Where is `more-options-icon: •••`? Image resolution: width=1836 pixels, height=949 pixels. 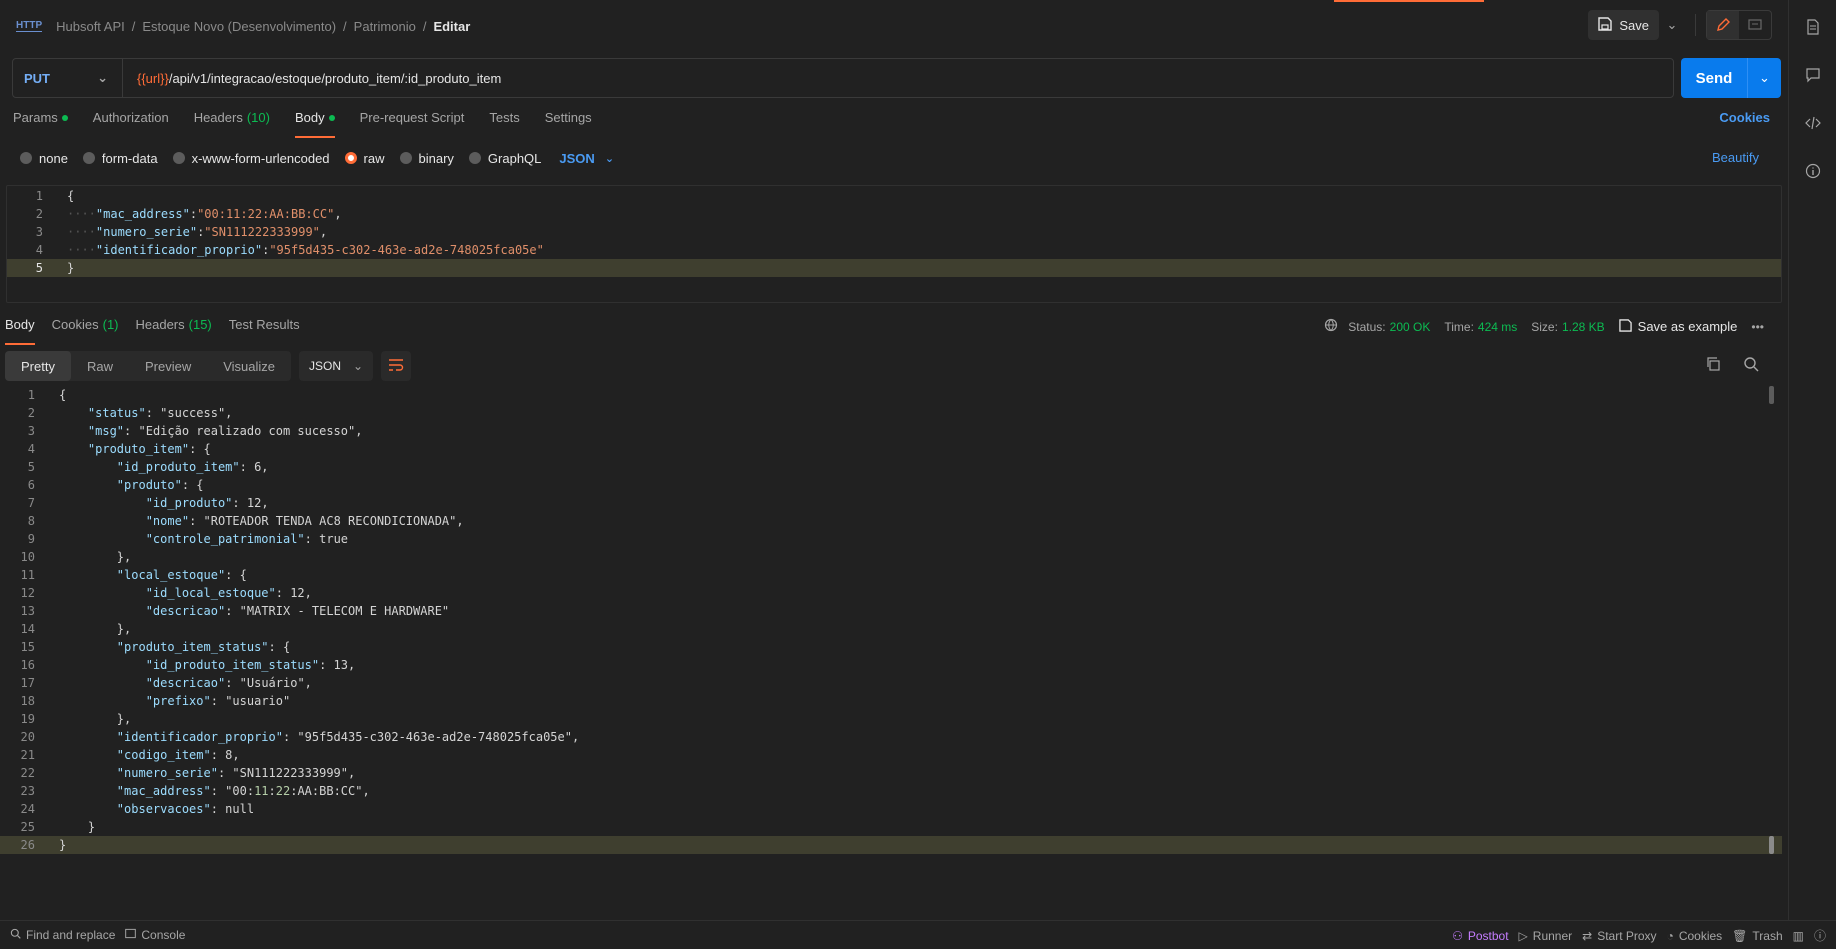
more-options-icon: ••• is located at coordinates (1757, 327).